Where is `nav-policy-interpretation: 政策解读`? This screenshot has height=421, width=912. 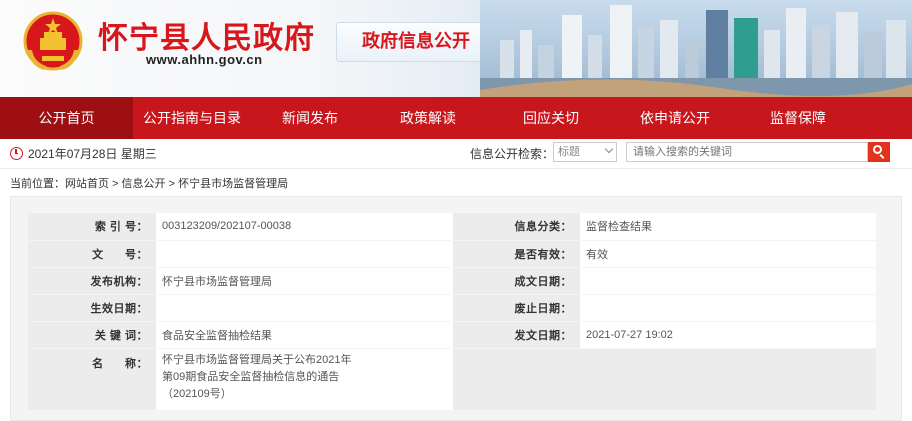
nav-policy-interpretation: 政策解读 is located at coordinates (428, 118).